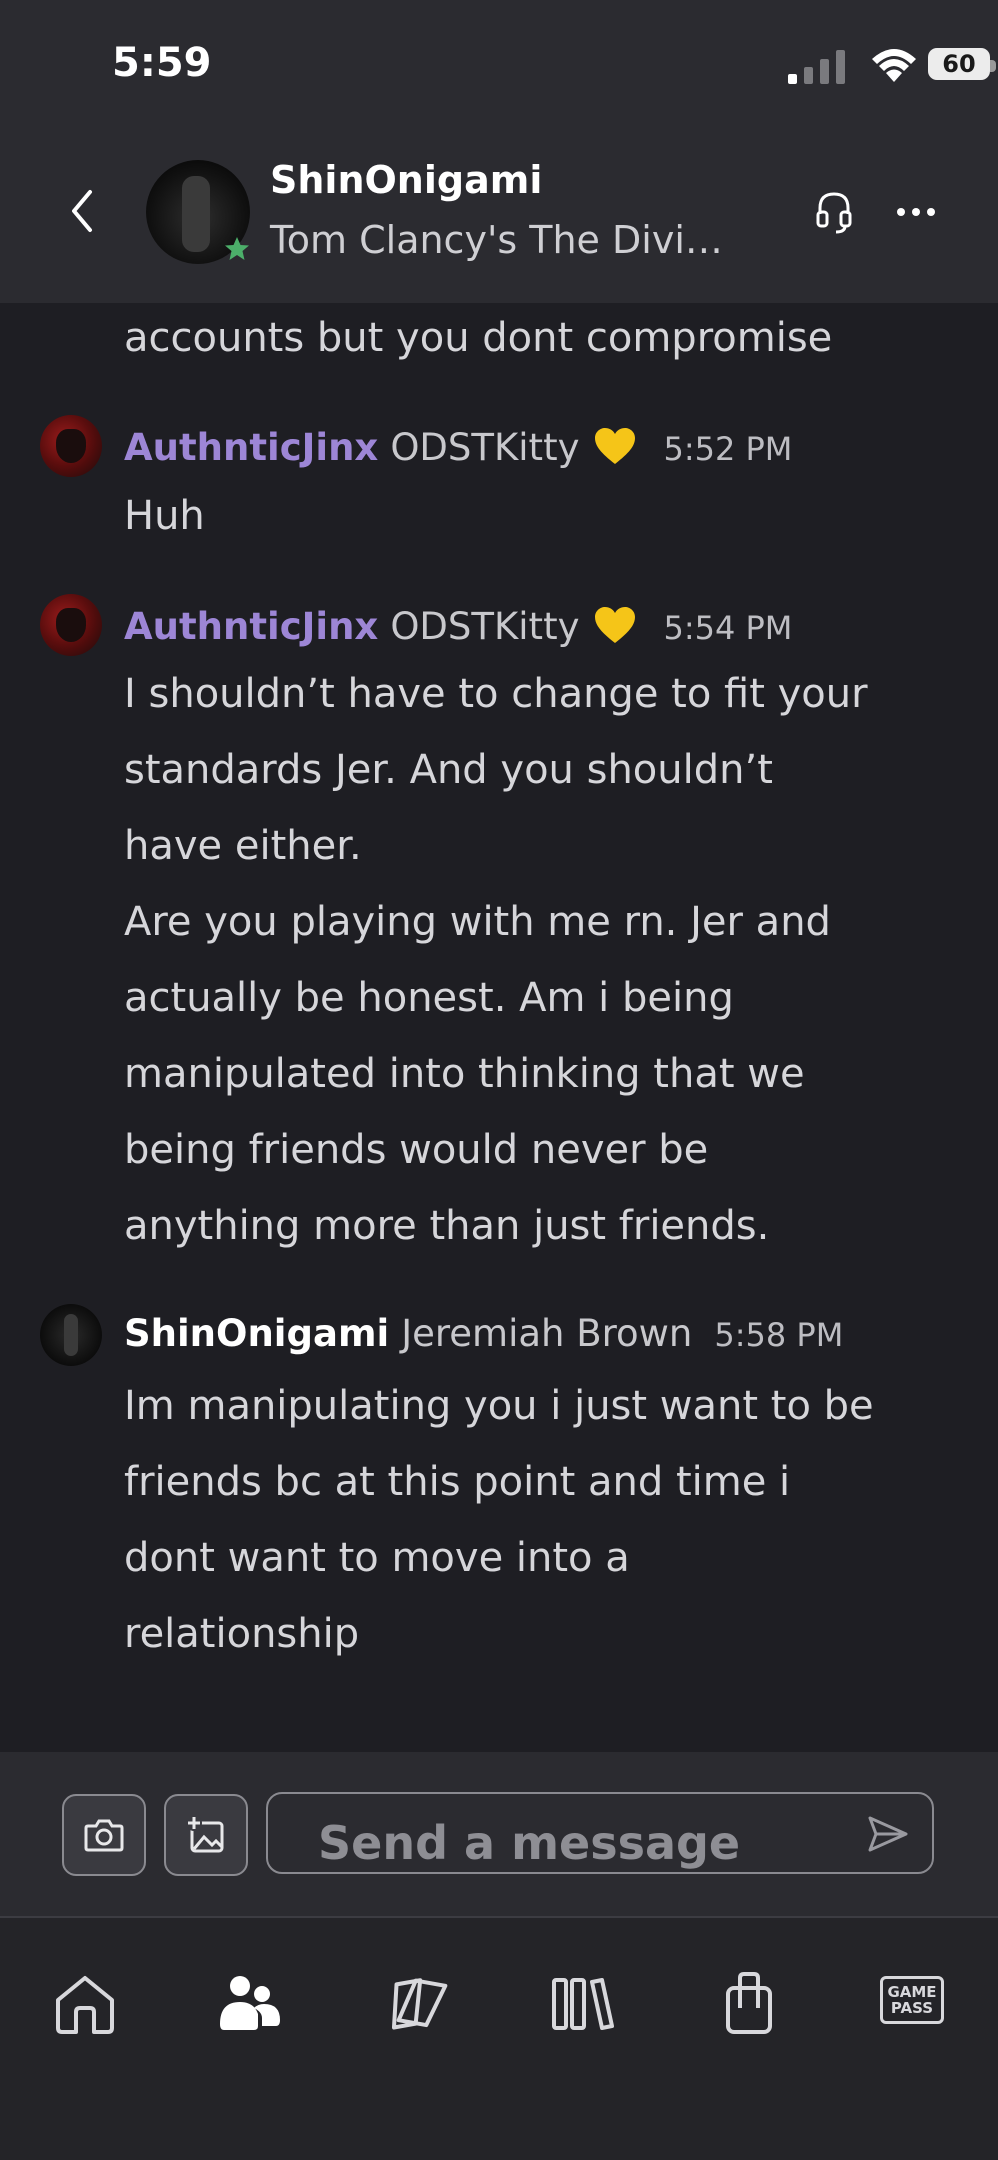  What do you see at coordinates (529, 1843) in the screenshot?
I see `message-input-placeholder: Send a message` at bounding box center [529, 1843].